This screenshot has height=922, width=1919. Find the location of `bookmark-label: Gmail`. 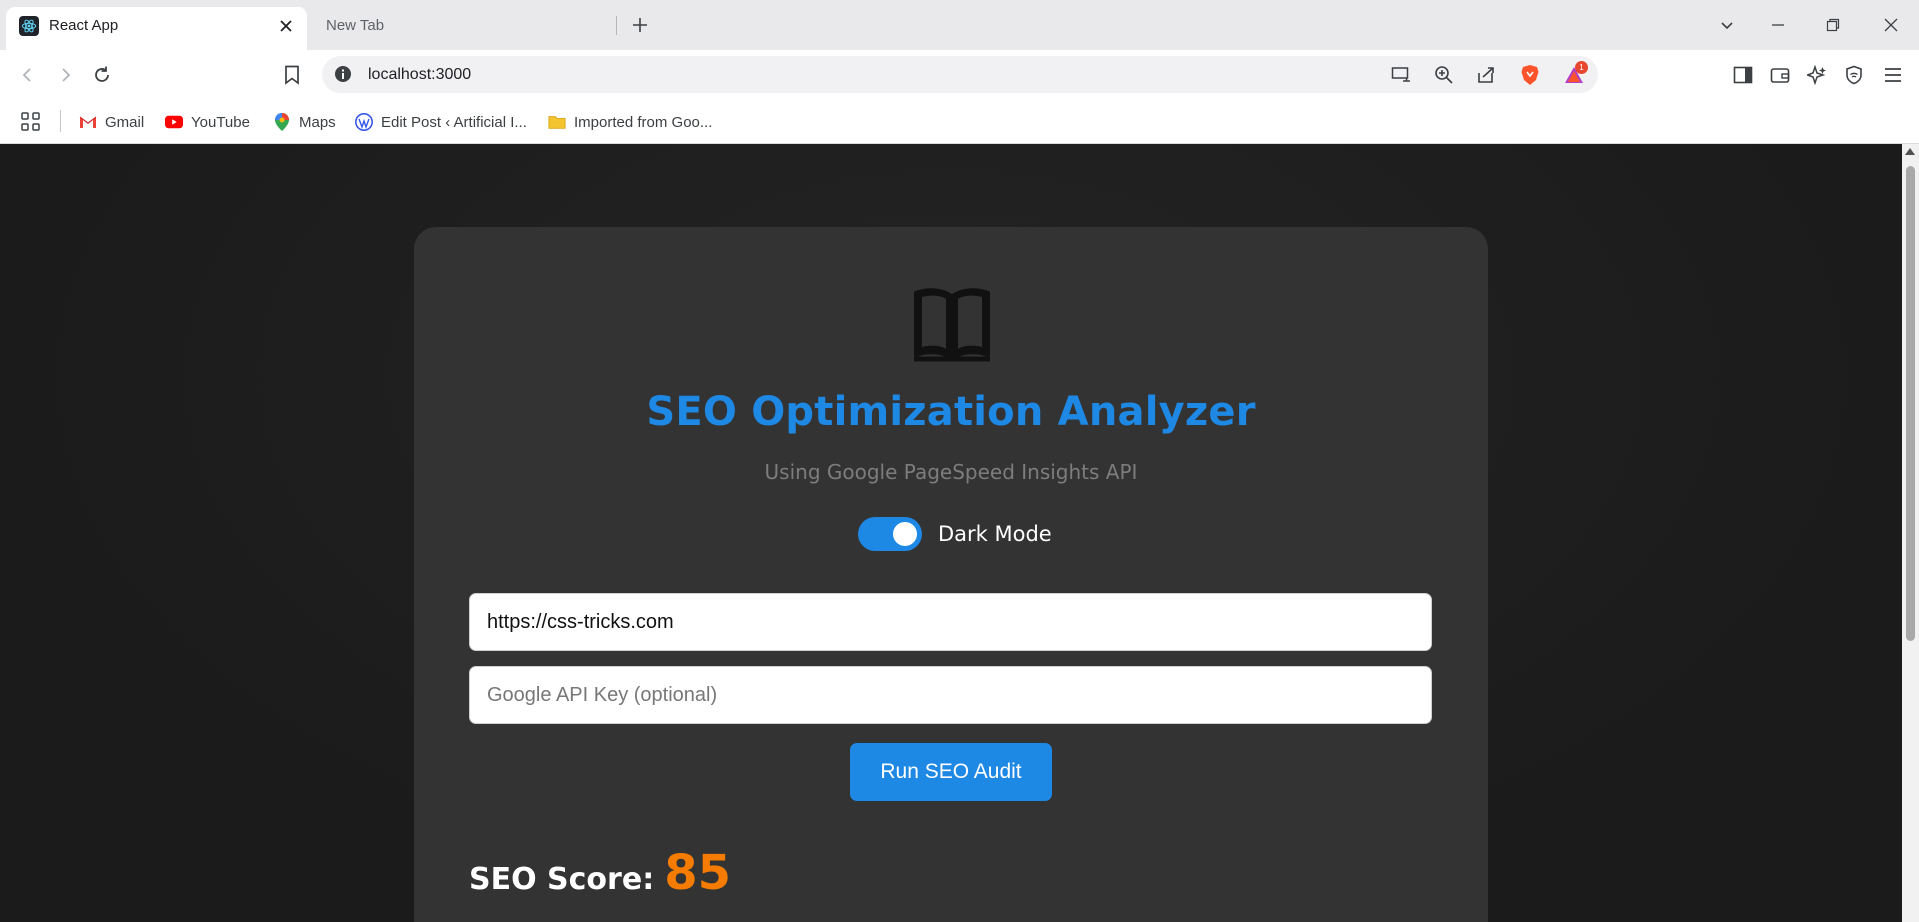

bookmark-label: Gmail is located at coordinates (125, 122).